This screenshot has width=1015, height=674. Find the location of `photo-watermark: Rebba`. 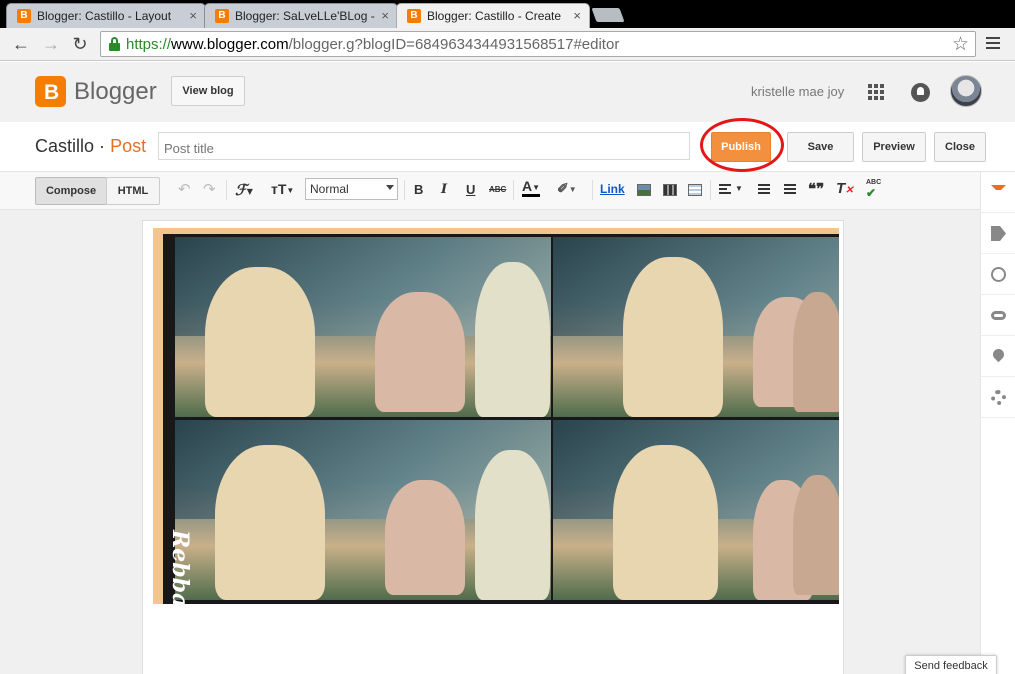

photo-watermark: Rebba is located at coordinates (180, 569).